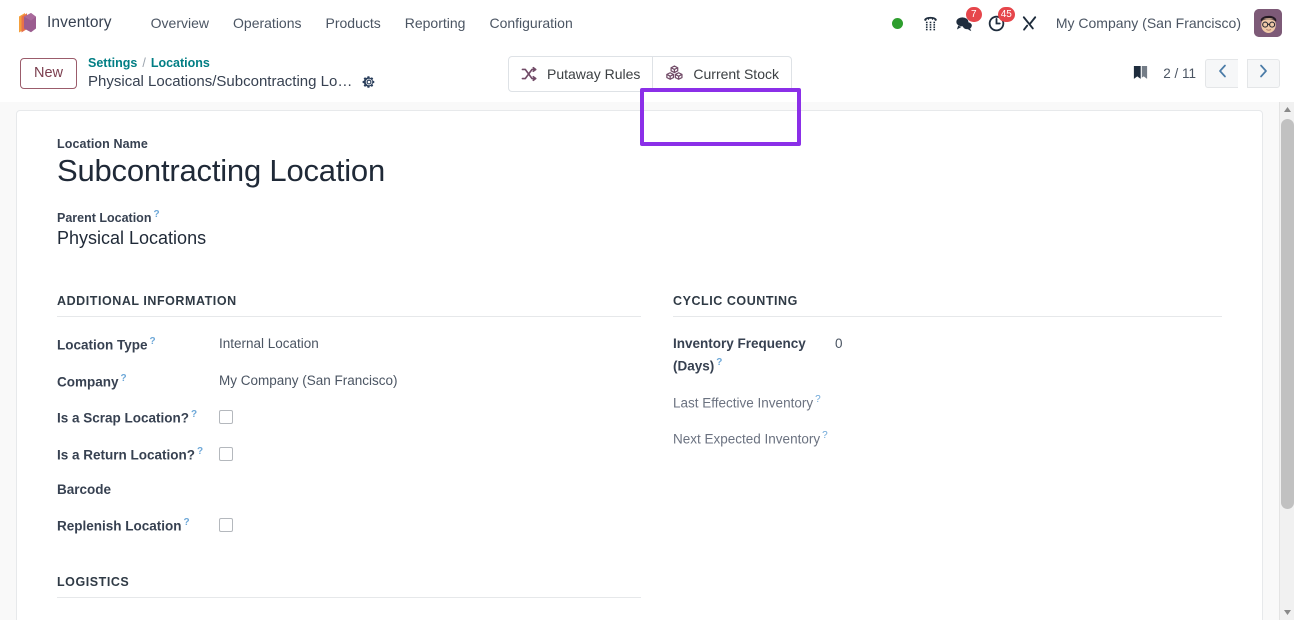 This screenshot has width=1294, height=620. What do you see at coordinates (1149, 23) in the screenshot?
I see `company-switcher: My Company (San Francisco)` at bounding box center [1149, 23].